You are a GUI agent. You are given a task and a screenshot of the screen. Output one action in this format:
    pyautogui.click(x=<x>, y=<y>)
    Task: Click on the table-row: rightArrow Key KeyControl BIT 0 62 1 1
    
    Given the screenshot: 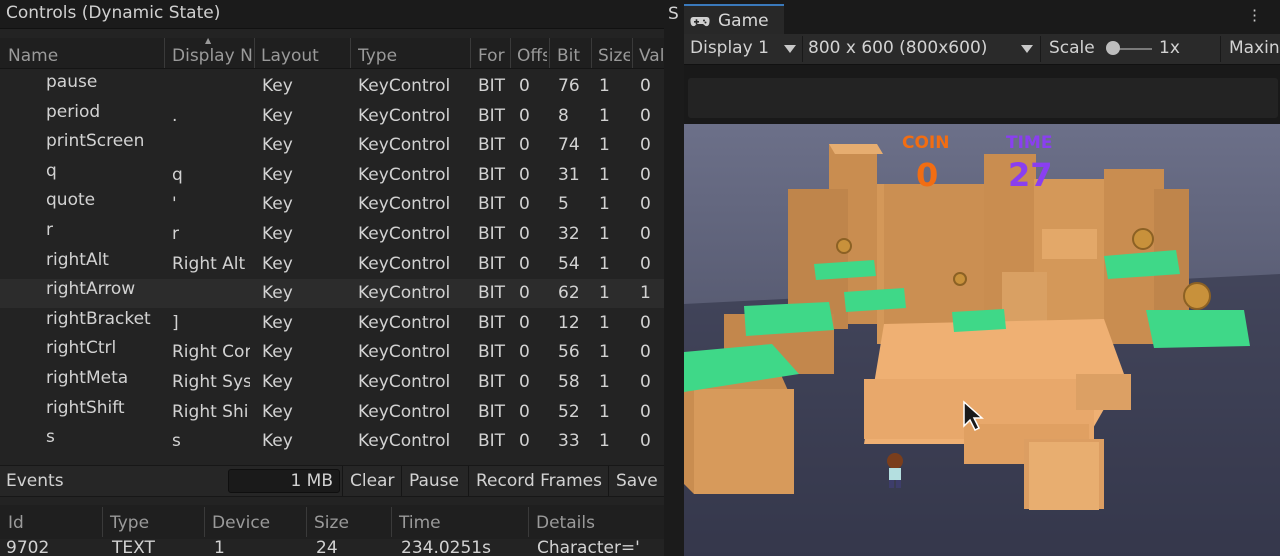 What is the action you would take?
    pyautogui.click(x=332, y=293)
    